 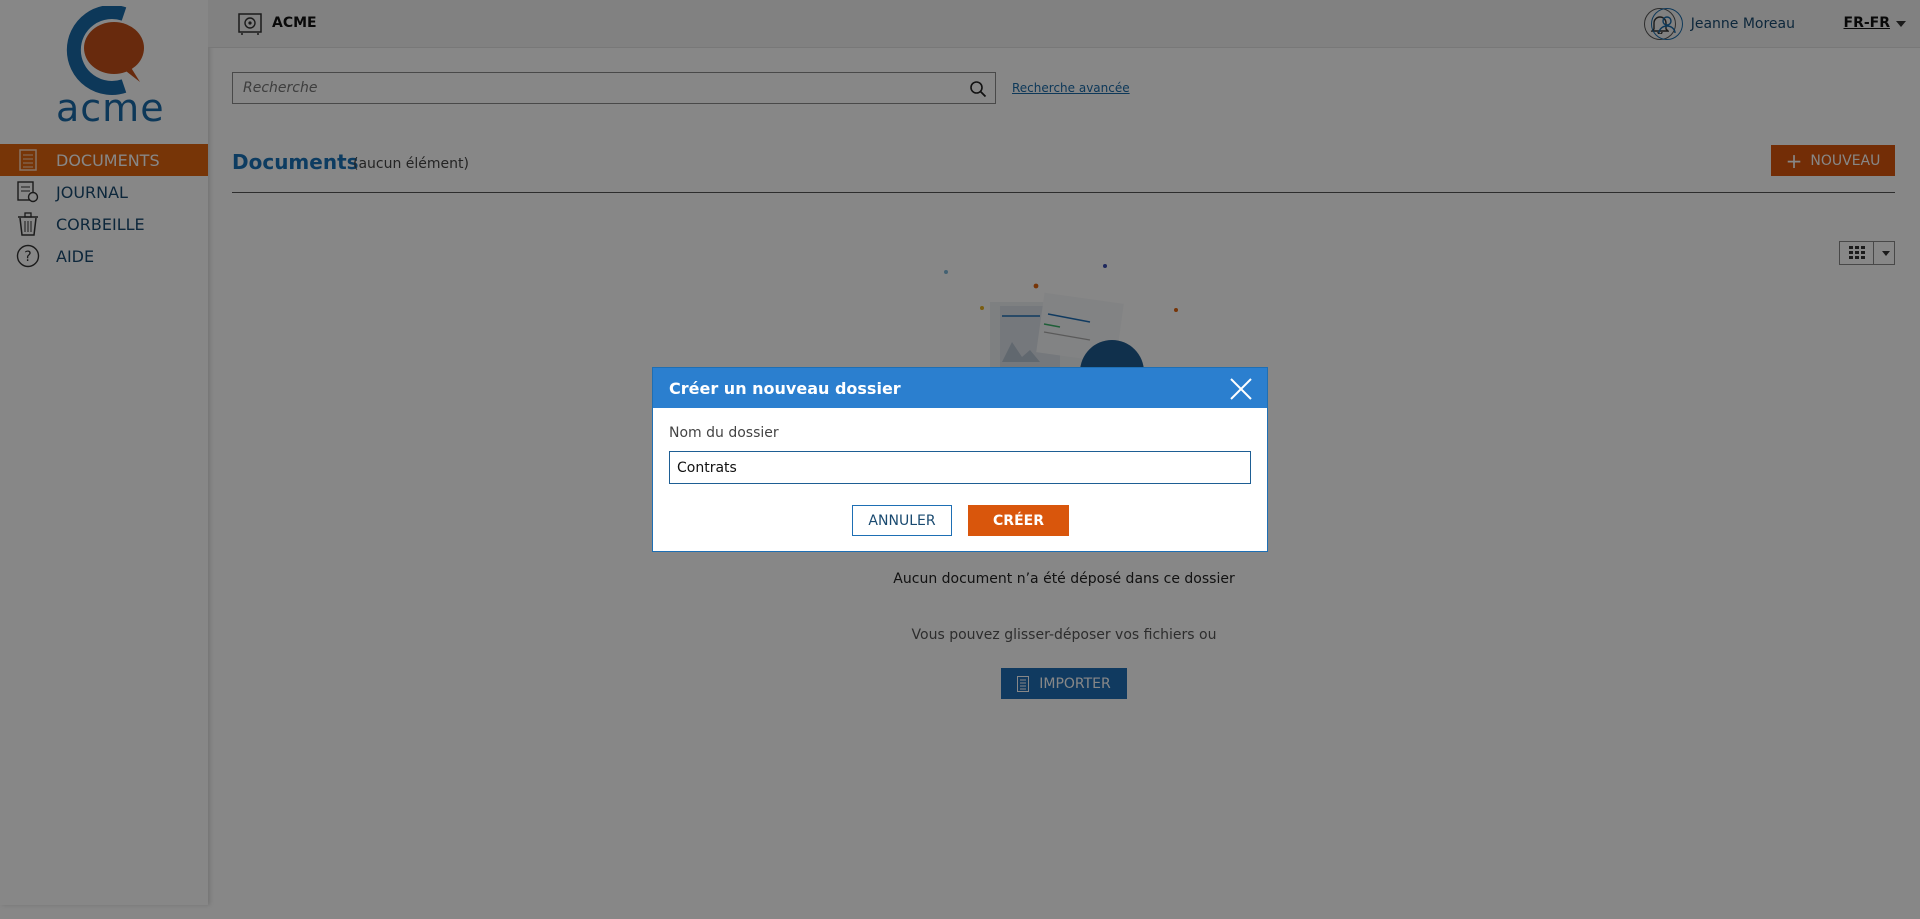 What do you see at coordinates (785, 388) in the screenshot?
I see `dialog-title: Créer un nouveau dossier` at bounding box center [785, 388].